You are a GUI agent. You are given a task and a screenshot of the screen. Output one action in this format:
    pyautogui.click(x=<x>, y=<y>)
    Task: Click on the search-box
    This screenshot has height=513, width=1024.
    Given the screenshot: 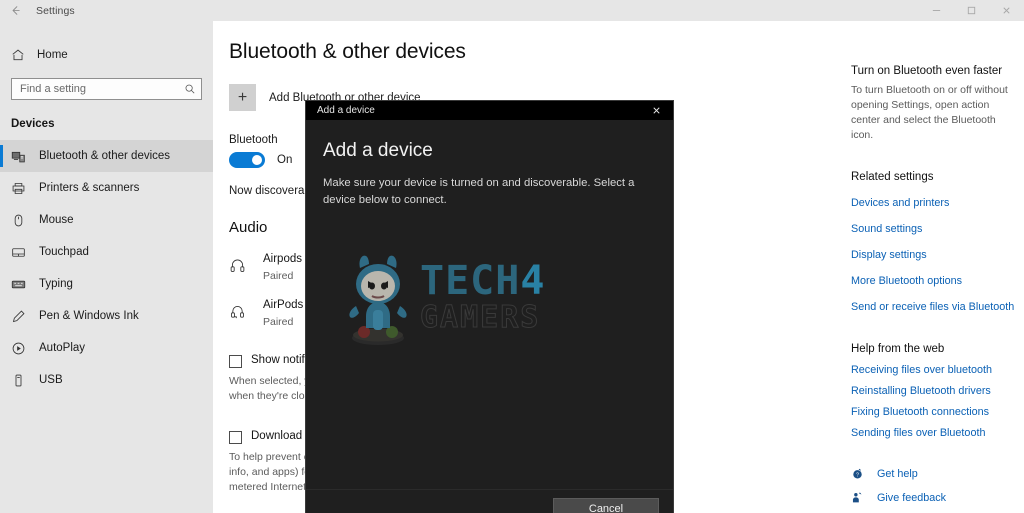 What is the action you would take?
    pyautogui.click(x=106, y=89)
    